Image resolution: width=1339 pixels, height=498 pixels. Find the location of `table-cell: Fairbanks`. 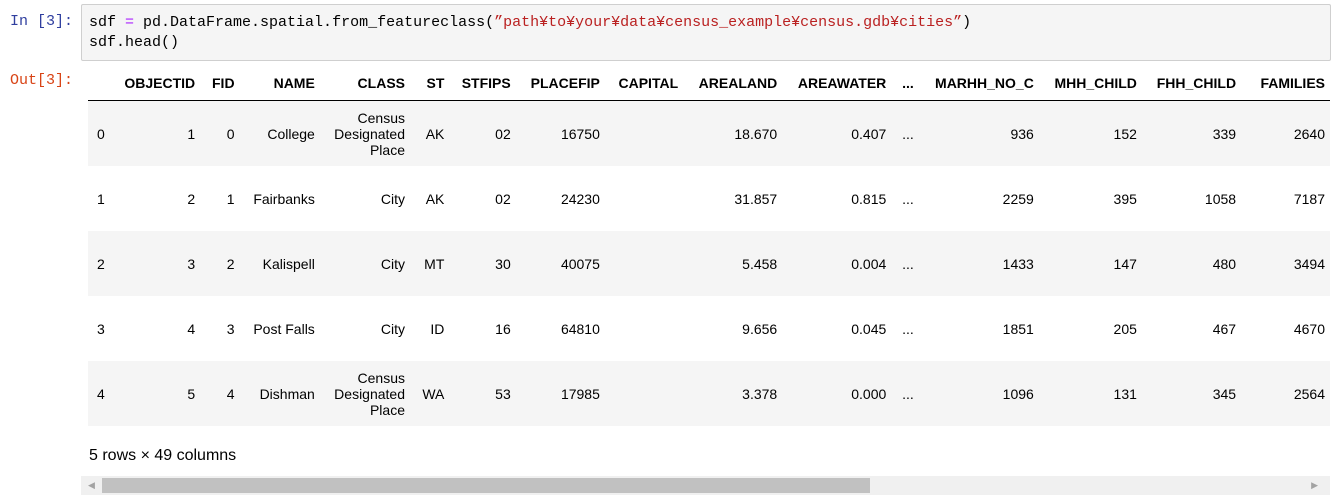

table-cell: Fairbanks is located at coordinates (284, 198).